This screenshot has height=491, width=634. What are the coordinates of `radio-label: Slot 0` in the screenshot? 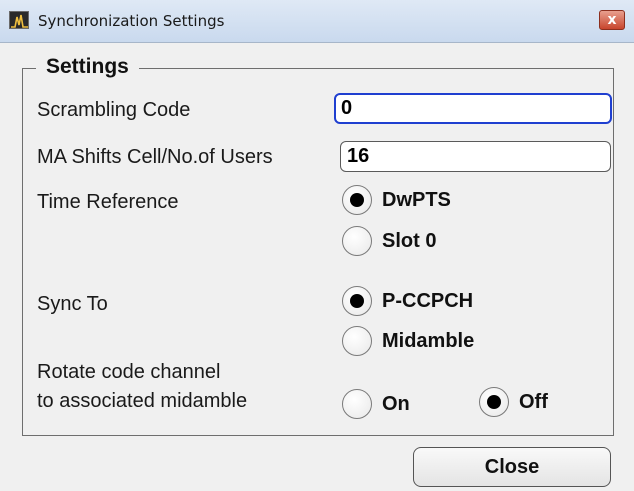 It's located at (409, 241).